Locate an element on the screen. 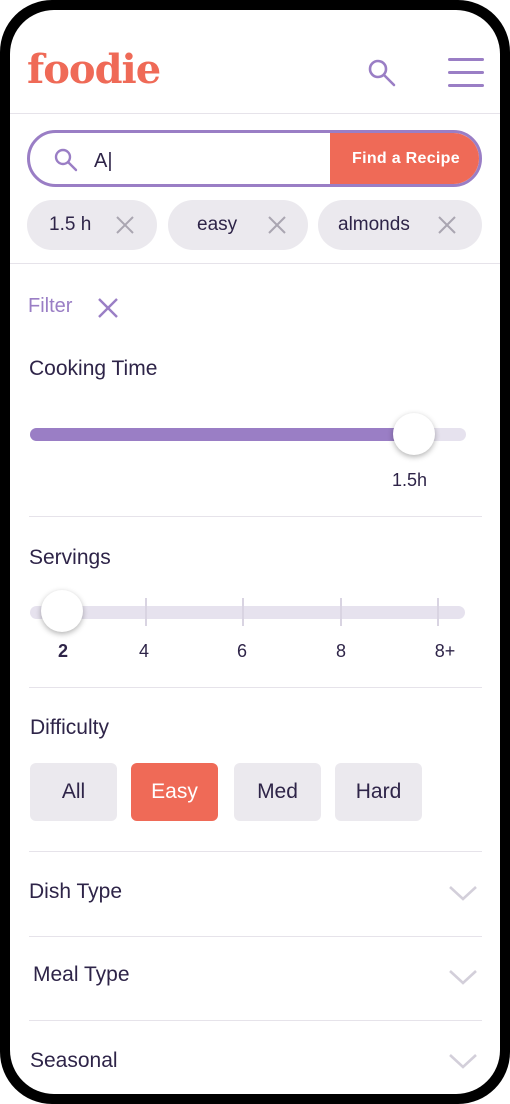 The width and height of the screenshot is (510, 1104). search-bar: Find a Recipe is located at coordinates (254, 158).